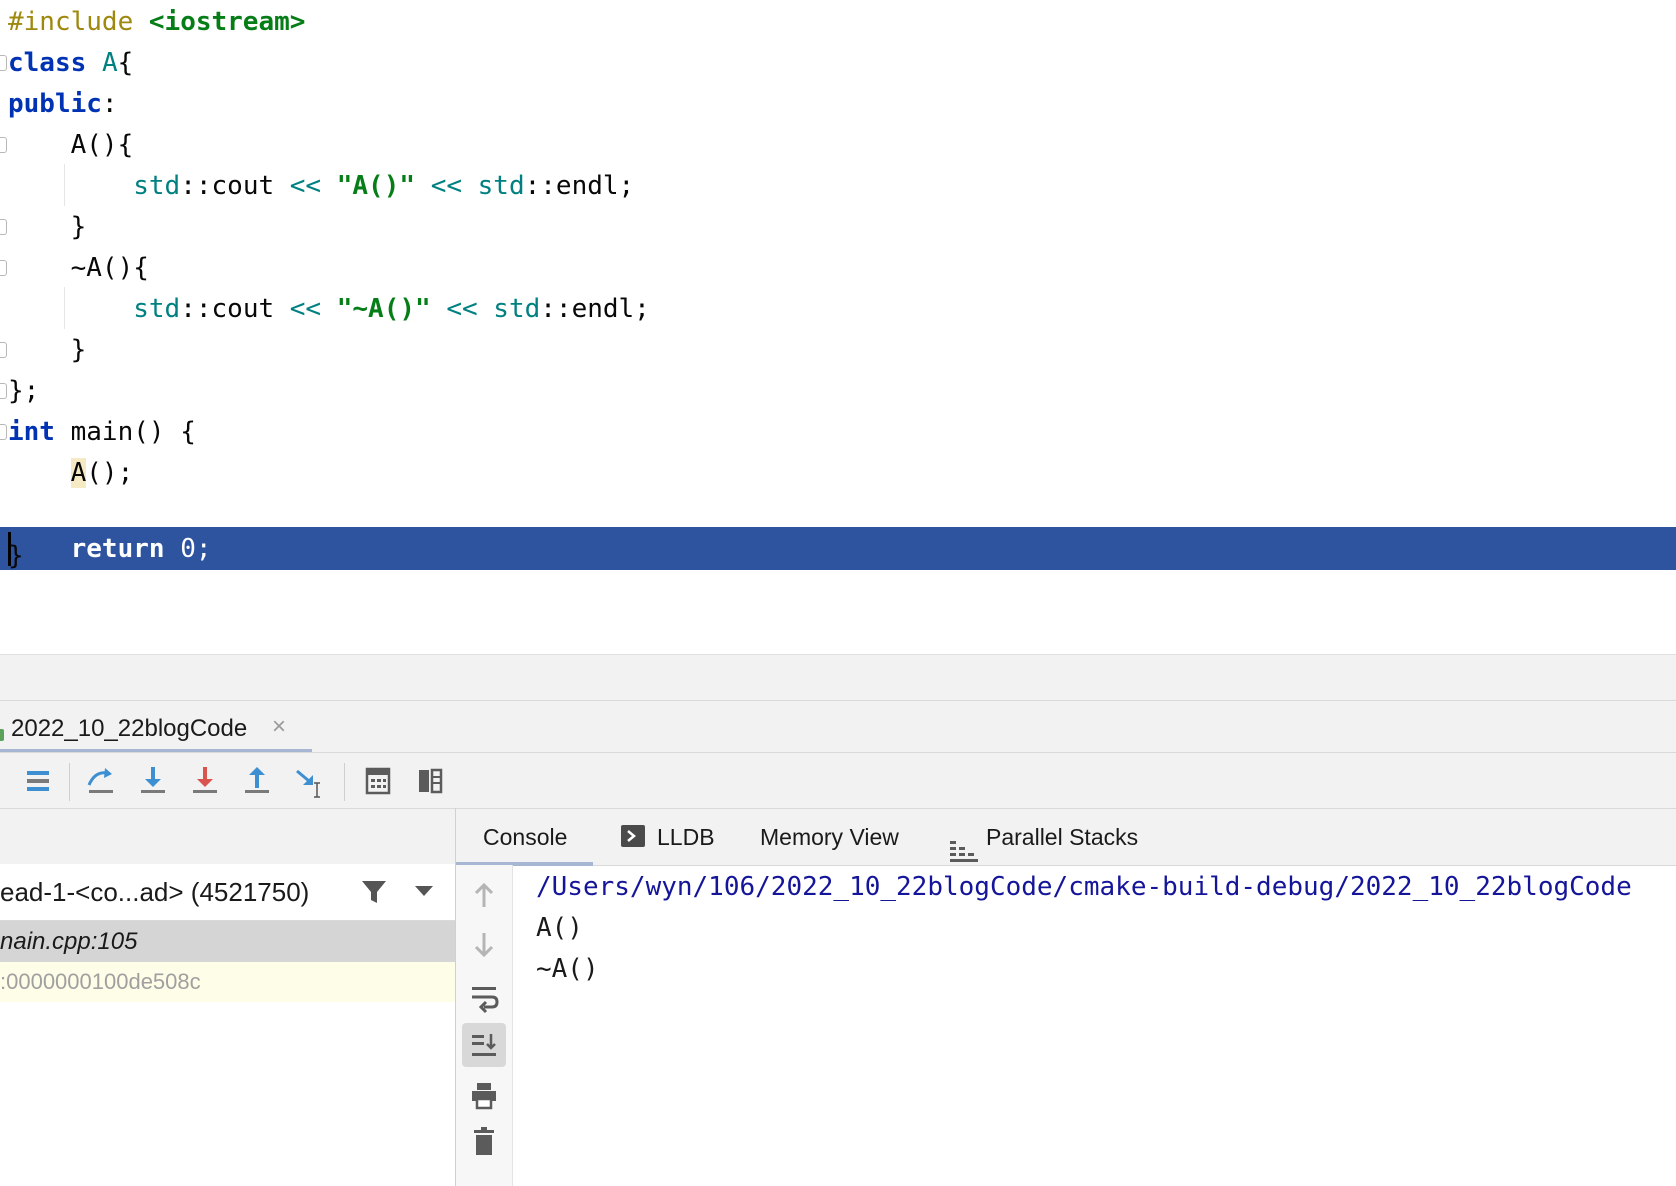  I want to click on soft-wrap-icon, so click(484, 997).